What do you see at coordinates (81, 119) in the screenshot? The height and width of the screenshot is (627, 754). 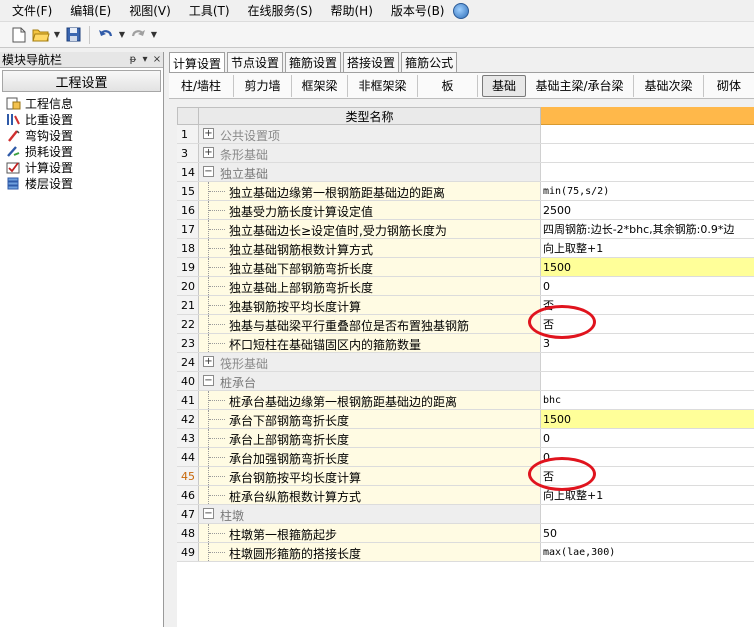 I see `nav-item-weight-settings: 比重设置` at bounding box center [81, 119].